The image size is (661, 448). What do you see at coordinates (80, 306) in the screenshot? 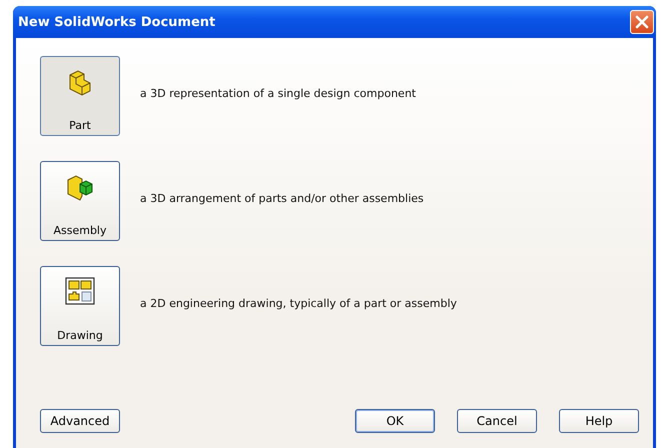
I see `template-button: Drawing` at bounding box center [80, 306].